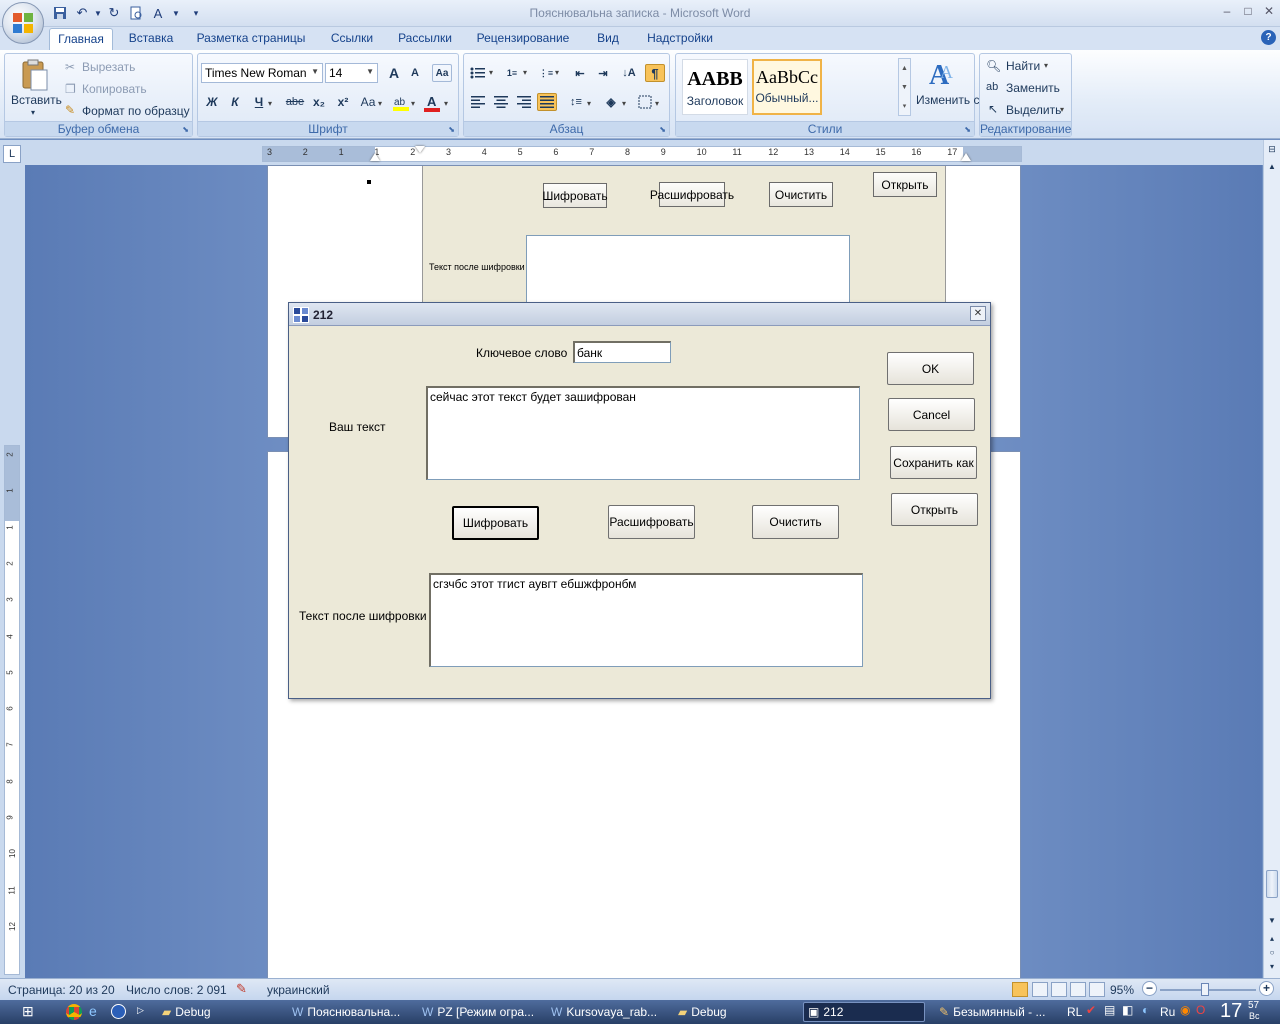 The height and width of the screenshot is (1024, 1280). What do you see at coordinates (1074, 1012) in the screenshot?
I see `tray-lang: RL` at bounding box center [1074, 1012].